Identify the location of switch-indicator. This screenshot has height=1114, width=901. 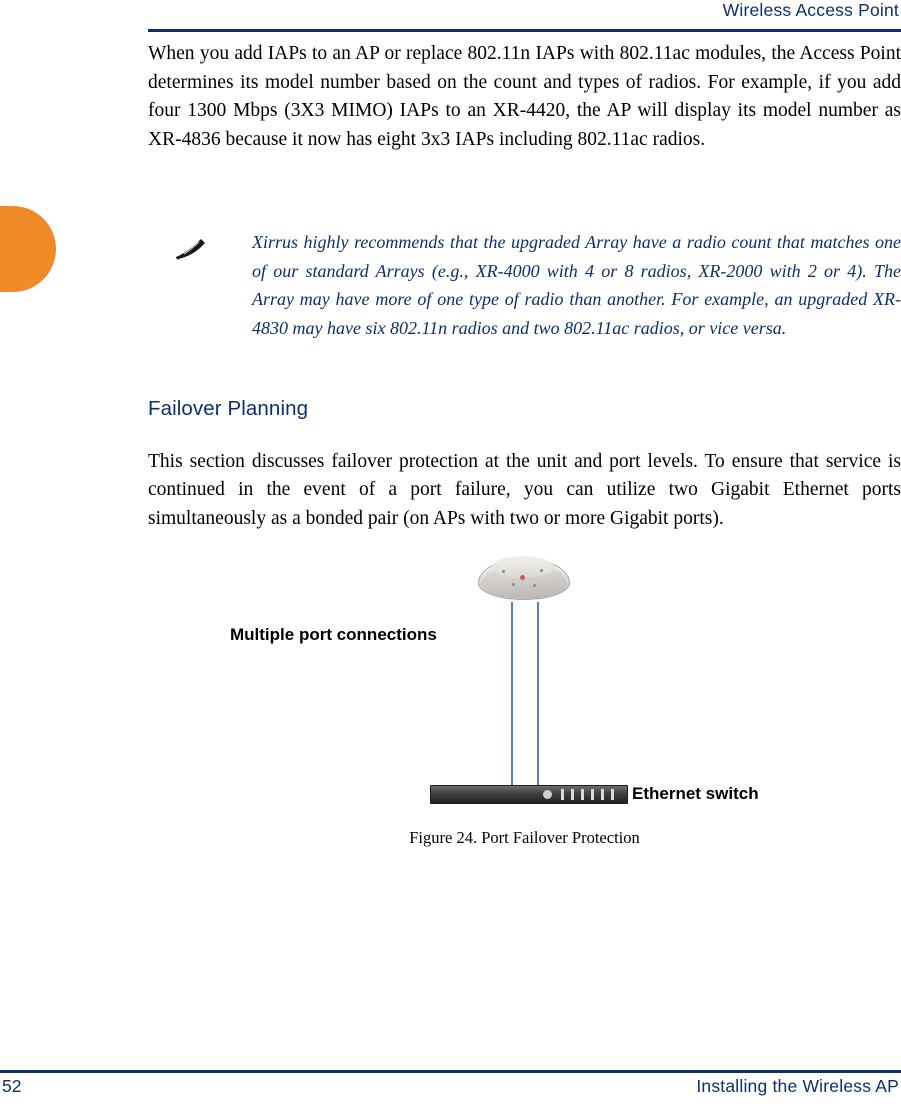
(547, 794).